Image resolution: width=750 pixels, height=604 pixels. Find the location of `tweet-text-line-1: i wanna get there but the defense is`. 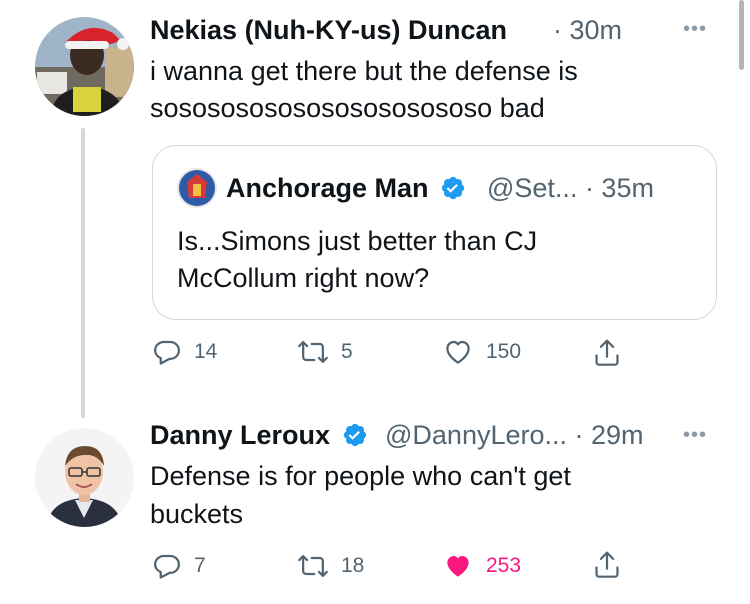

tweet-text-line-1: i wanna get there but the defense is is located at coordinates (364, 71).